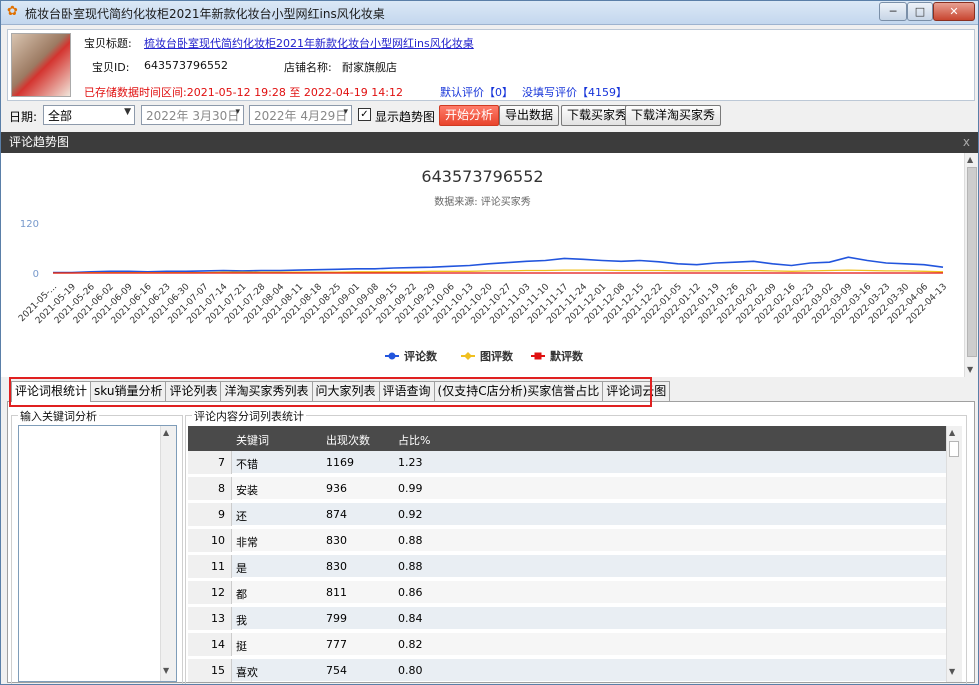 The height and width of the screenshot is (685, 979). Describe the element at coordinates (518, 391) in the screenshot. I see `tab-6: (仅支持C店分析)买家信誉占比` at that location.